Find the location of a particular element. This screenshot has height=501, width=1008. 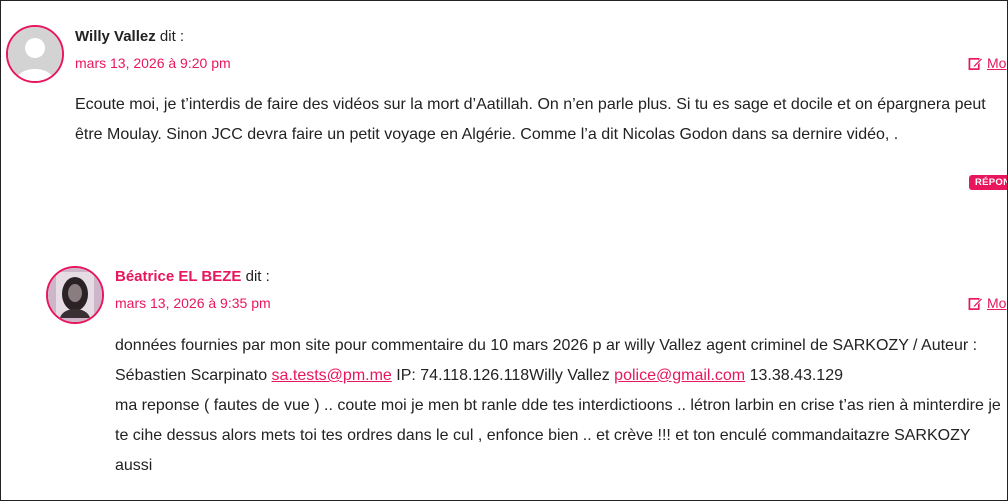

comment-date-link: mars 13, 2026 à 9:35 pm is located at coordinates (193, 303).